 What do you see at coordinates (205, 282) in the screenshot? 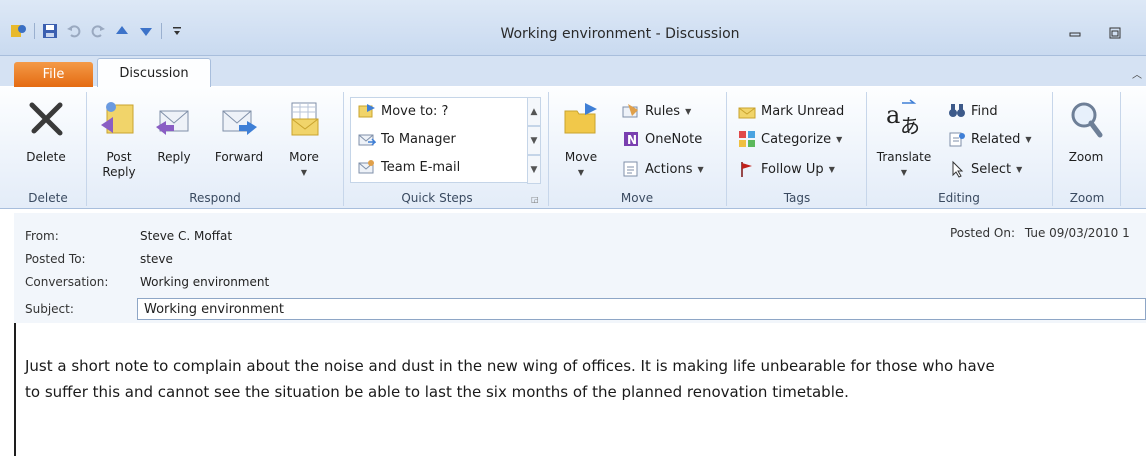
I see `conversation-value: Working environment` at bounding box center [205, 282].